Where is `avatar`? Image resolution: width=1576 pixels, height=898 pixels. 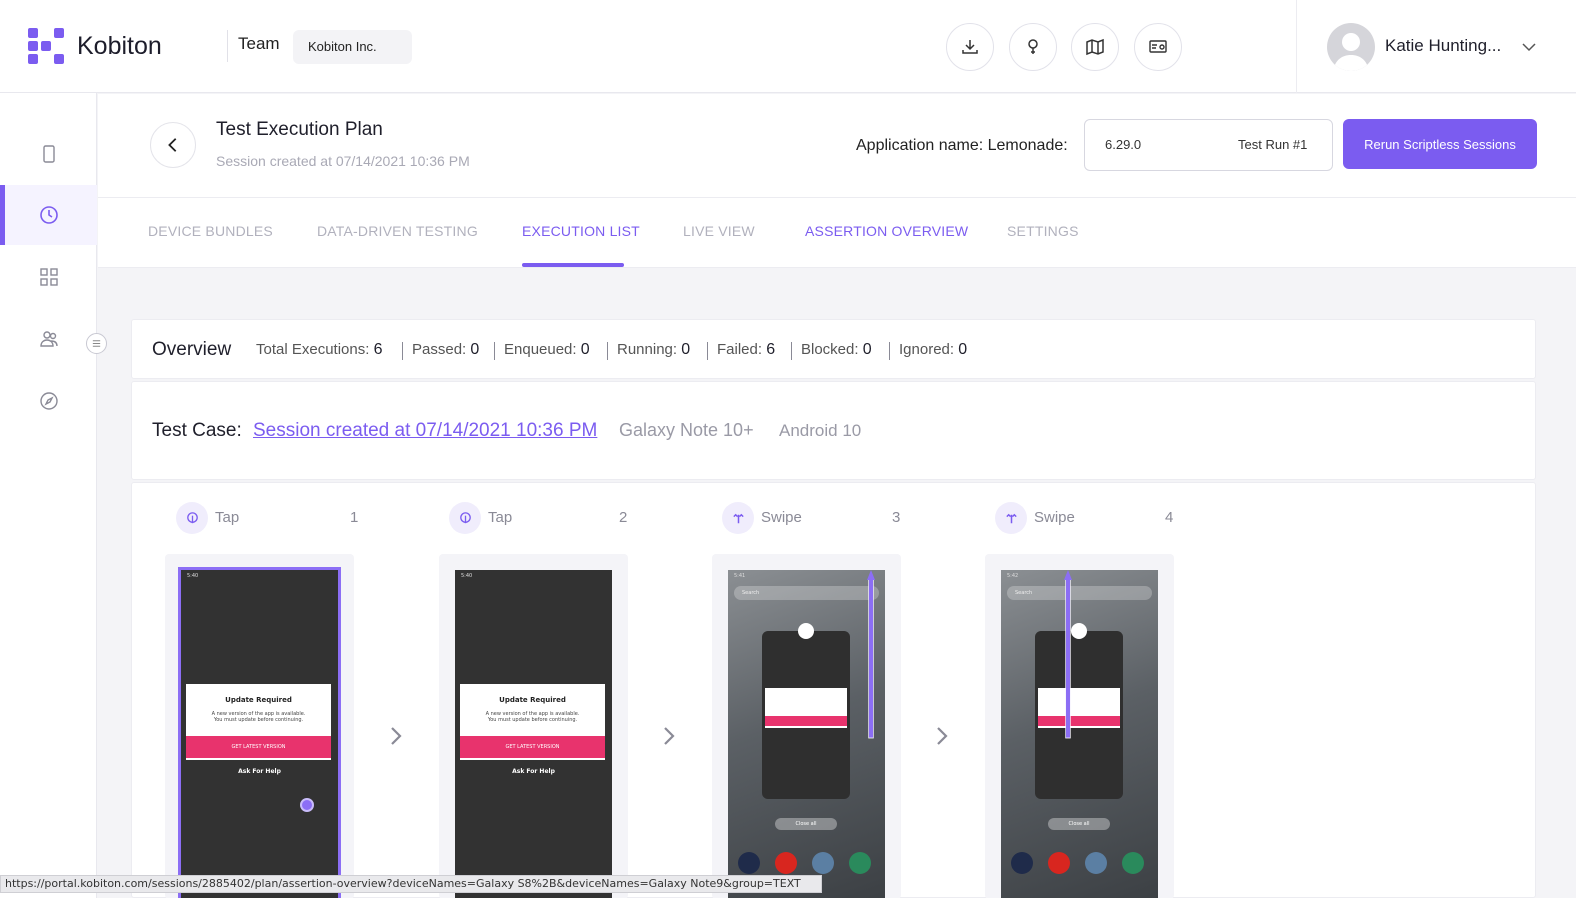 avatar is located at coordinates (1351, 47).